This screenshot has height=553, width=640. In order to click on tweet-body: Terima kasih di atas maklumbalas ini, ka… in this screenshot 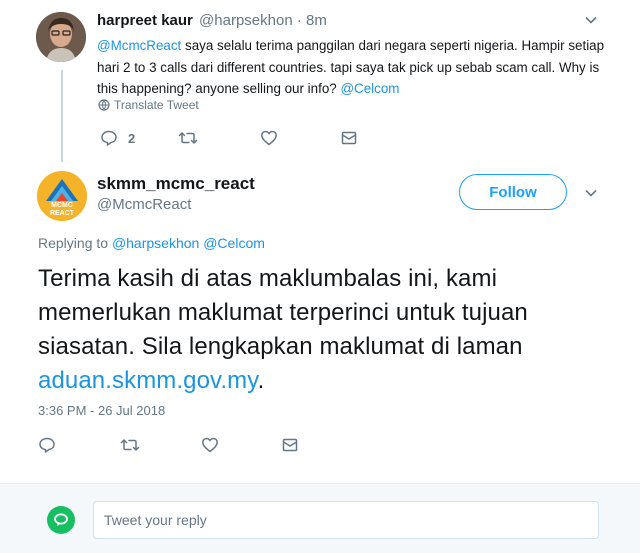, I will do `click(283, 312)`.